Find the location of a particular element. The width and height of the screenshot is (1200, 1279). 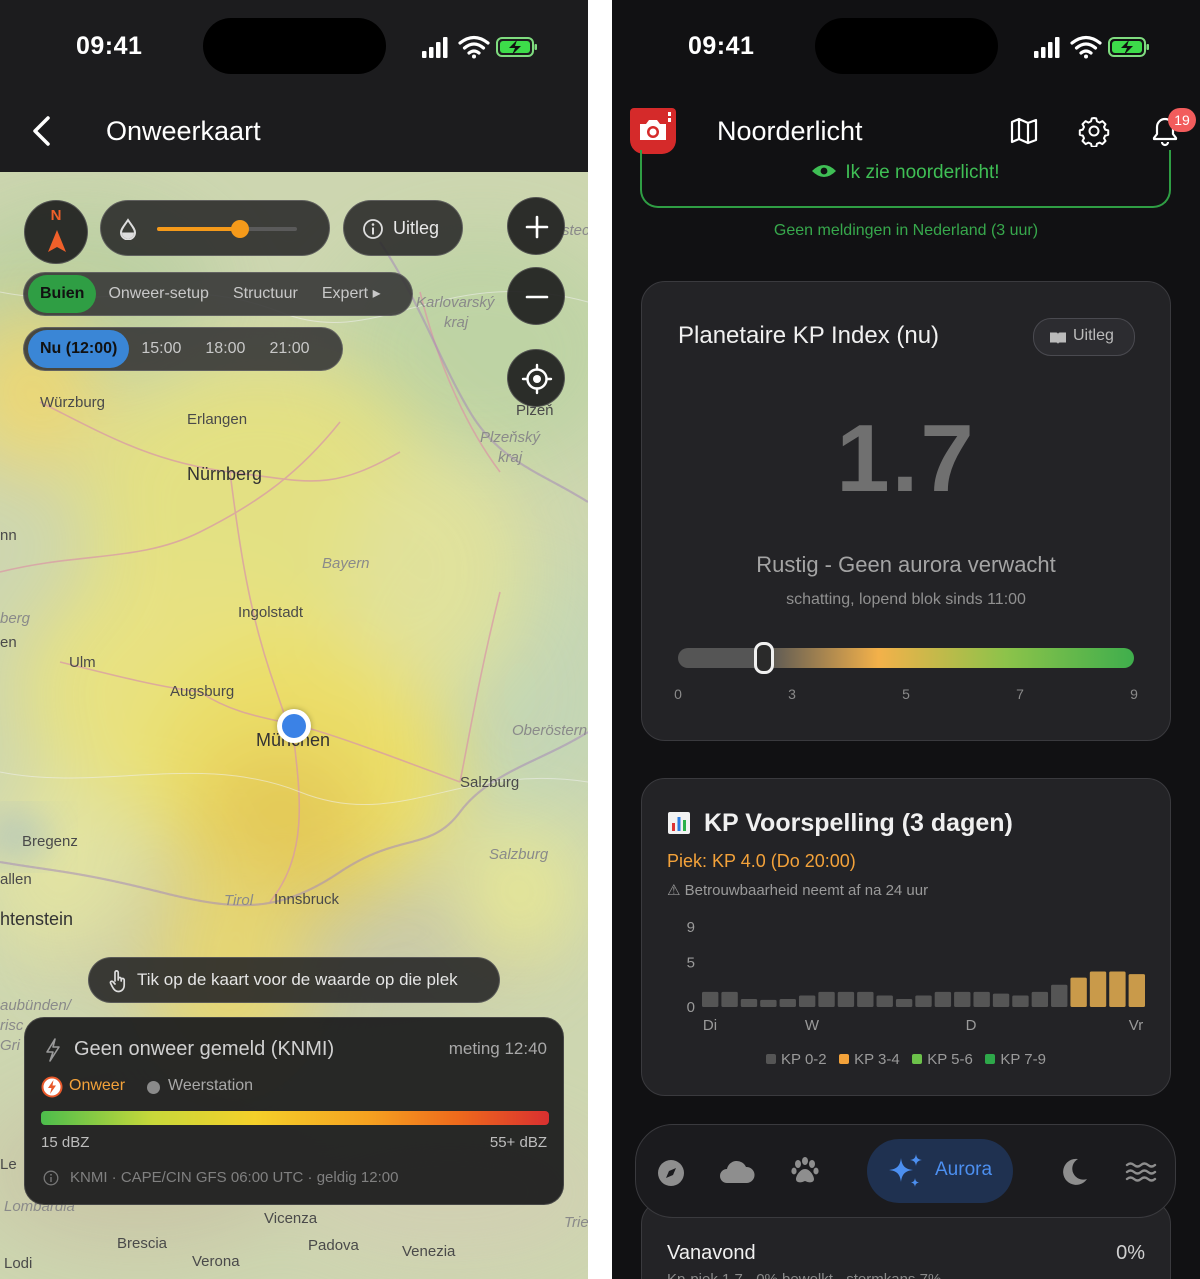

zoom-in-button is located at coordinates (536, 226).